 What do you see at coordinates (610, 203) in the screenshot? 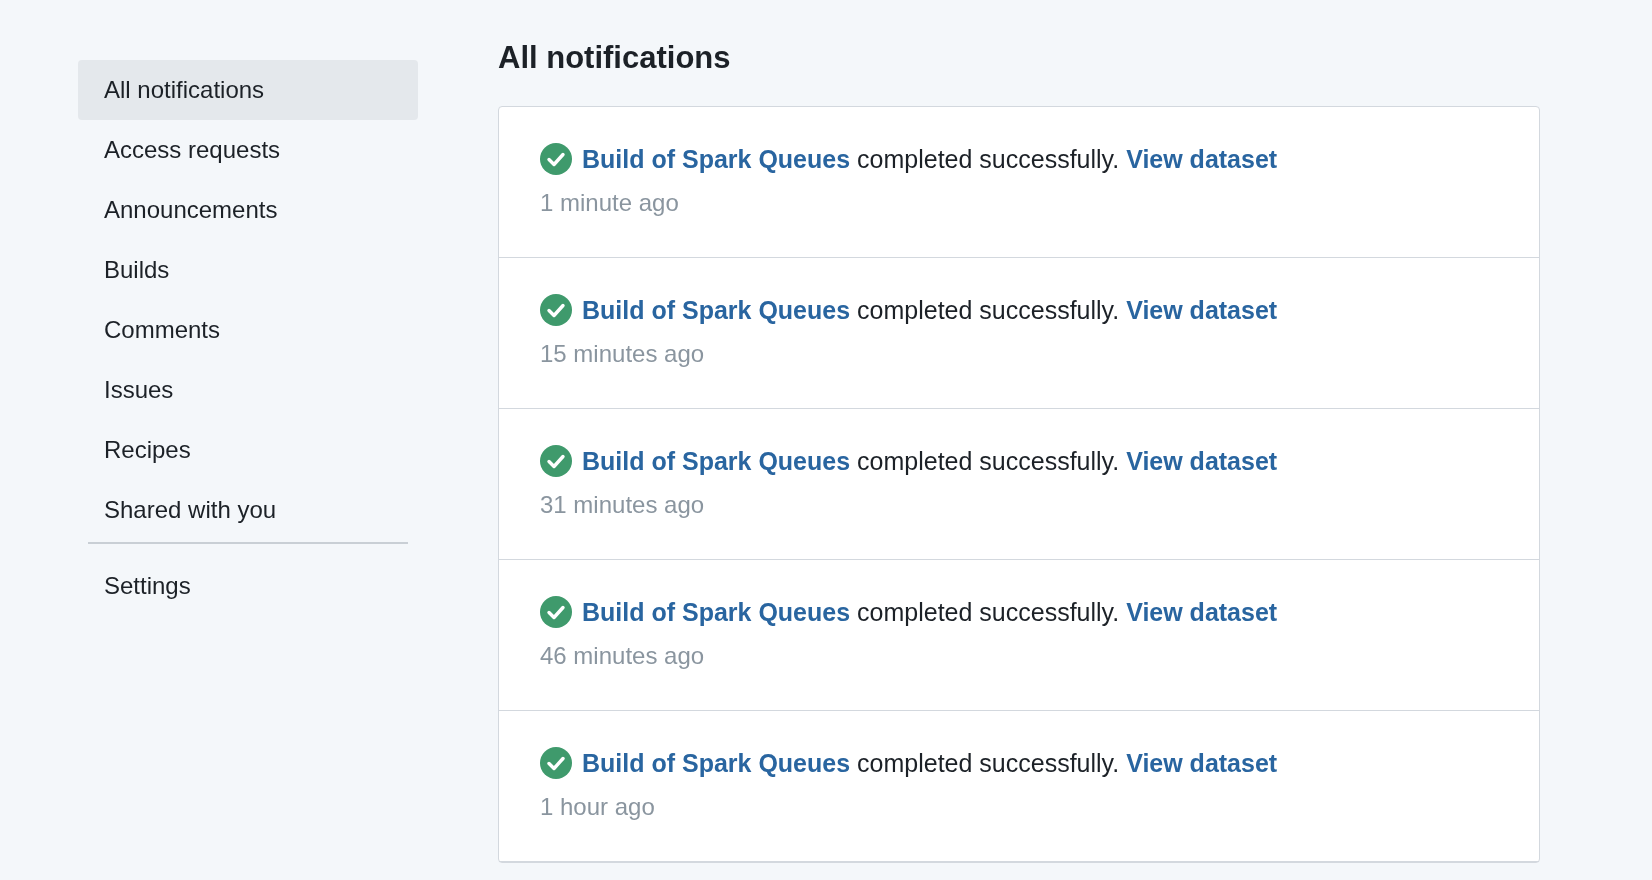
I see `timestamp: 1 minute ago` at bounding box center [610, 203].